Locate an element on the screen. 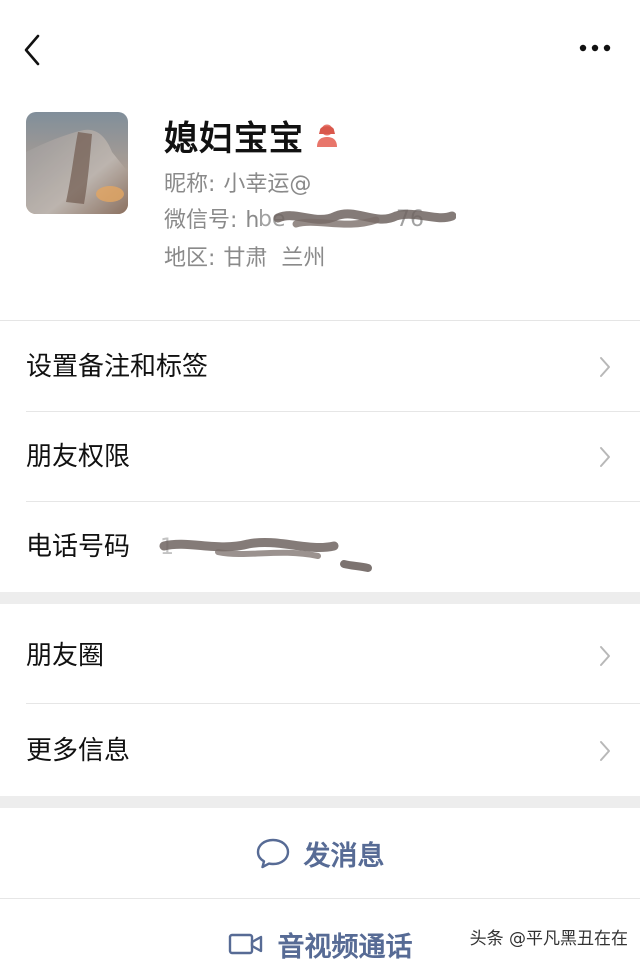 The height and width of the screenshot is (960, 640). wechat-id-line: 微信号: h be 76 is located at coordinates (310, 218).